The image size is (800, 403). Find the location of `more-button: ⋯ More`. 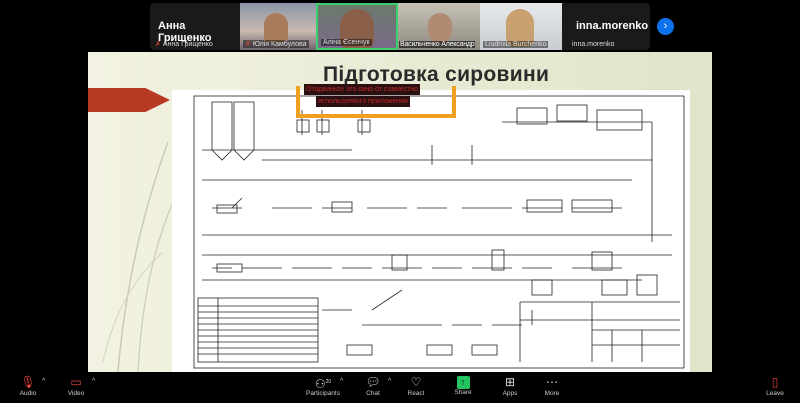

more-button: ⋯ More is located at coordinates (552, 386).